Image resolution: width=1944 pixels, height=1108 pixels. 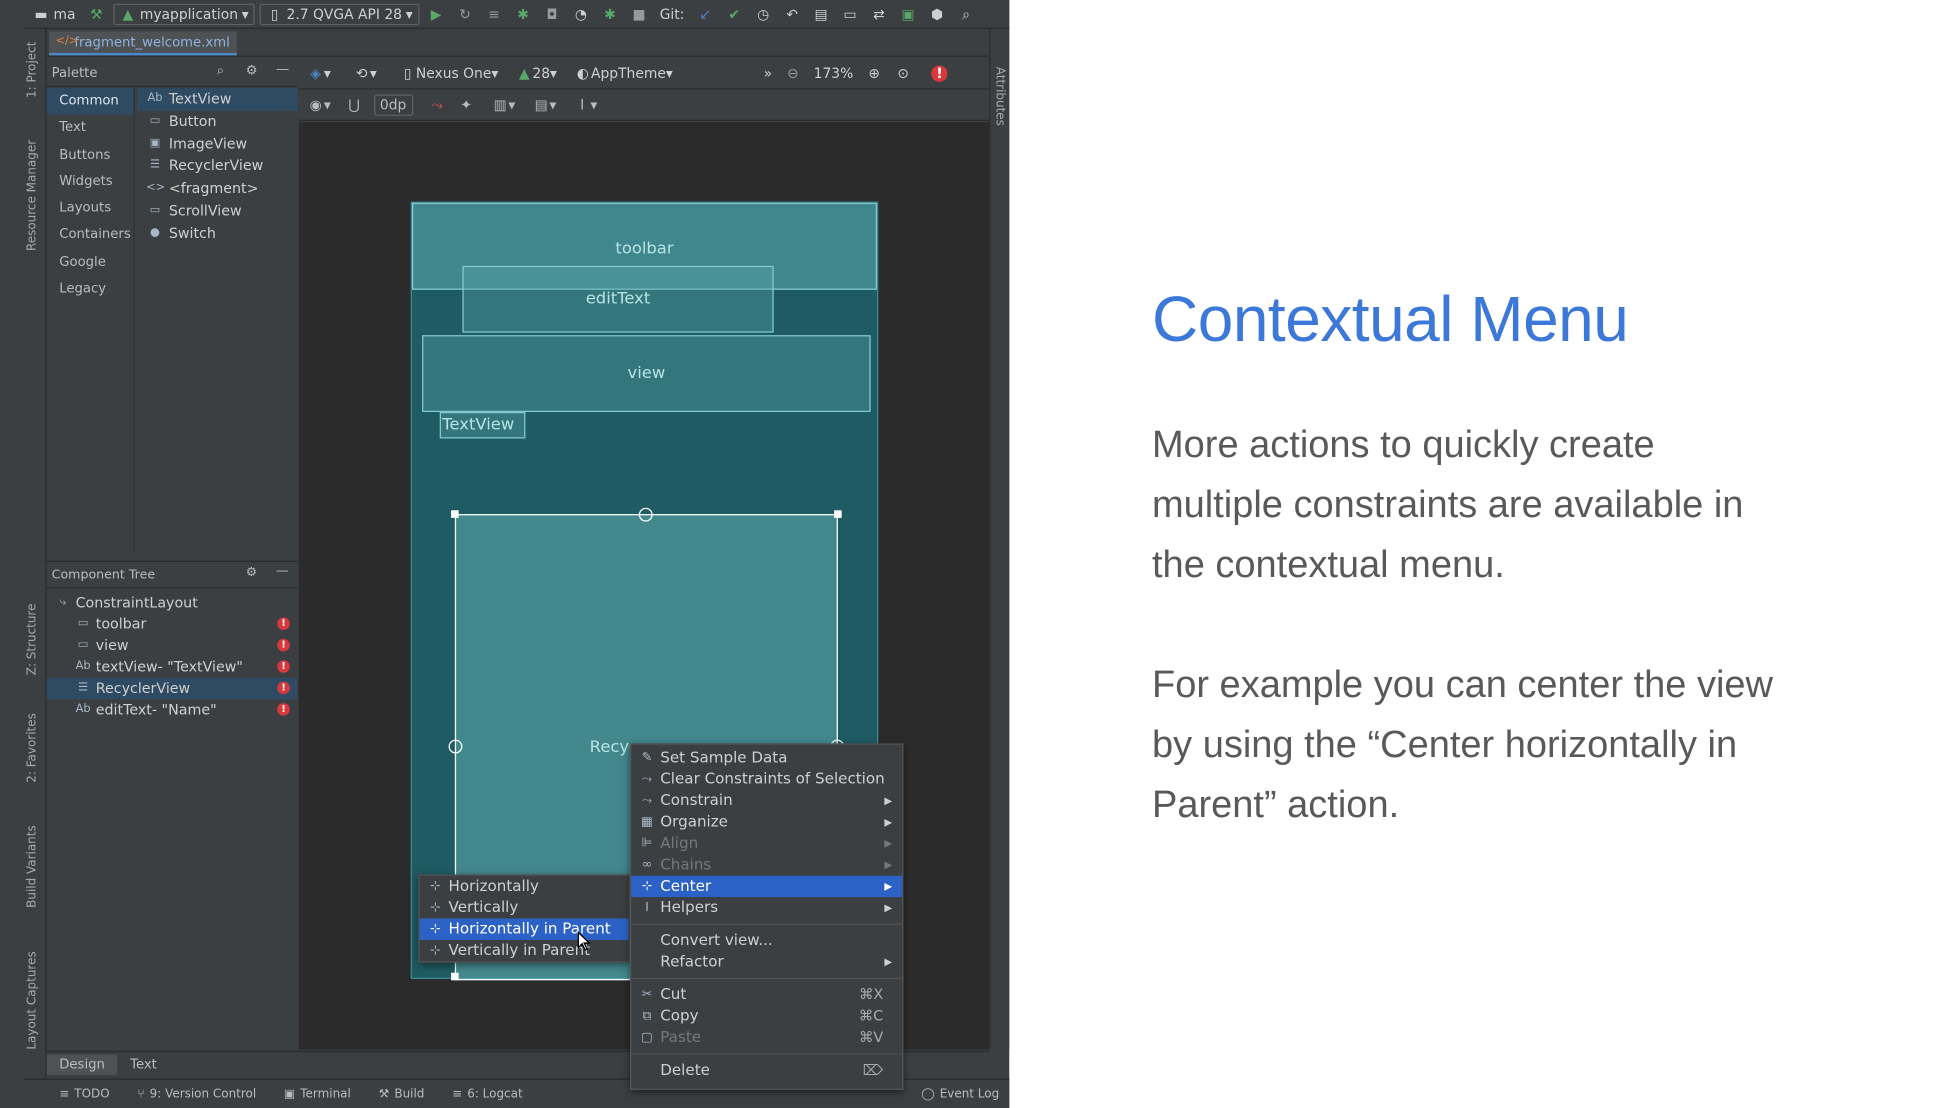 I want to click on submenu-item-horizontally-in-parent: ⊹ Horizontally in Parent, so click(x=524, y=929).